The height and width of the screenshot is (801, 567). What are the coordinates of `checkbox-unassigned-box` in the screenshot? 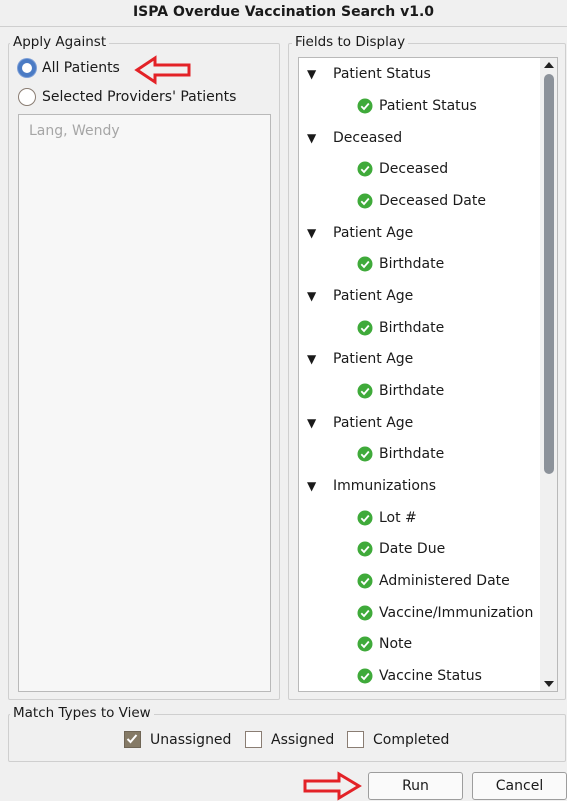 It's located at (132, 739).